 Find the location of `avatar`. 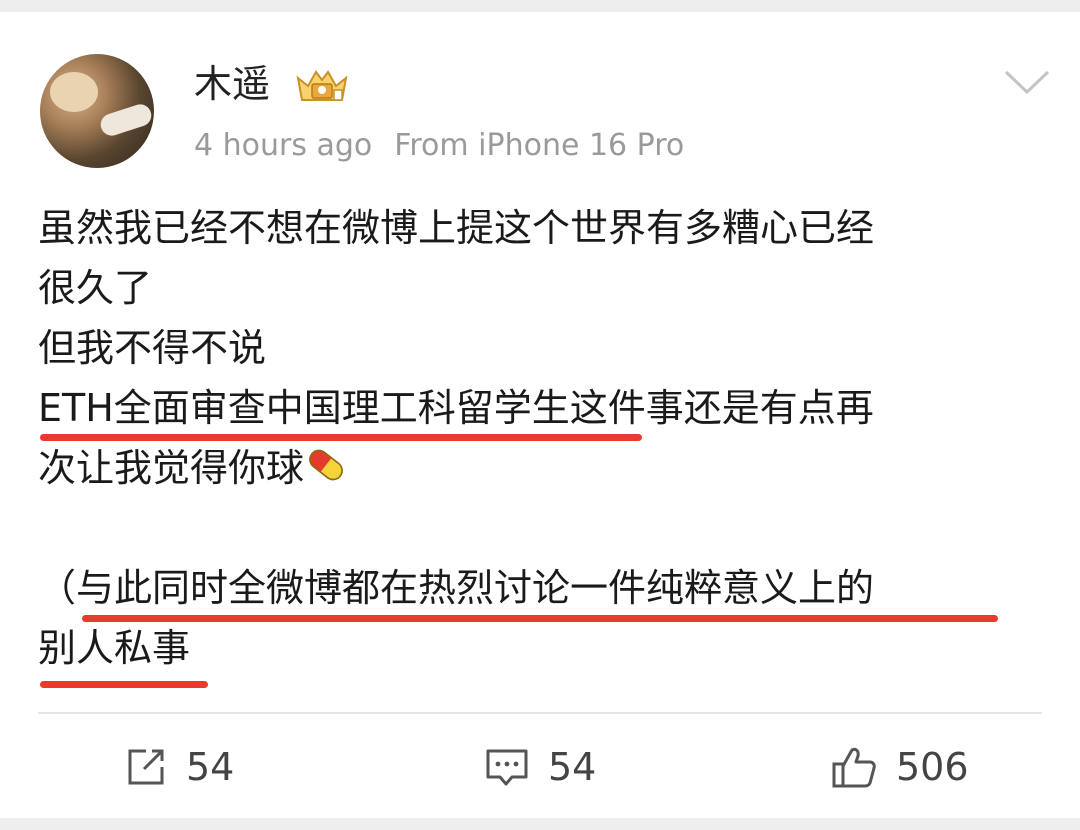

avatar is located at coordinates (97, 111).